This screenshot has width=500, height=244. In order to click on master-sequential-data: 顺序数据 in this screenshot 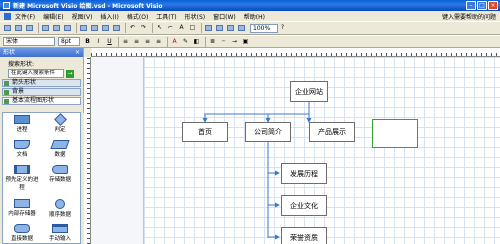, I will do `click(60, 208)`.